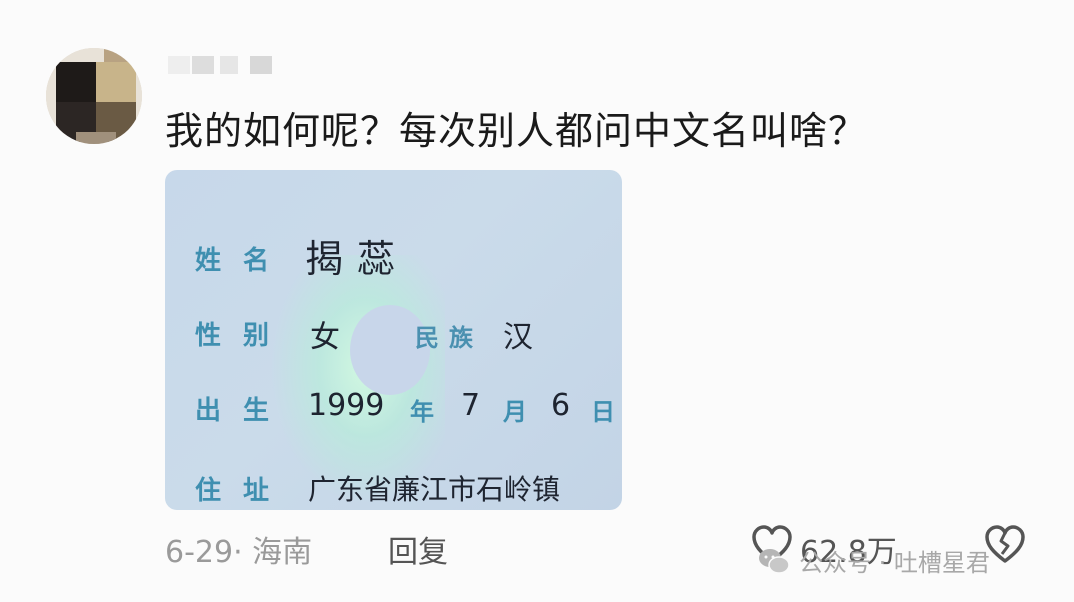 The image size is (1074, 602). Describe the element at coordinates (603, 412) in the screenshot. I see `birth-day-unit: 日` at that location.